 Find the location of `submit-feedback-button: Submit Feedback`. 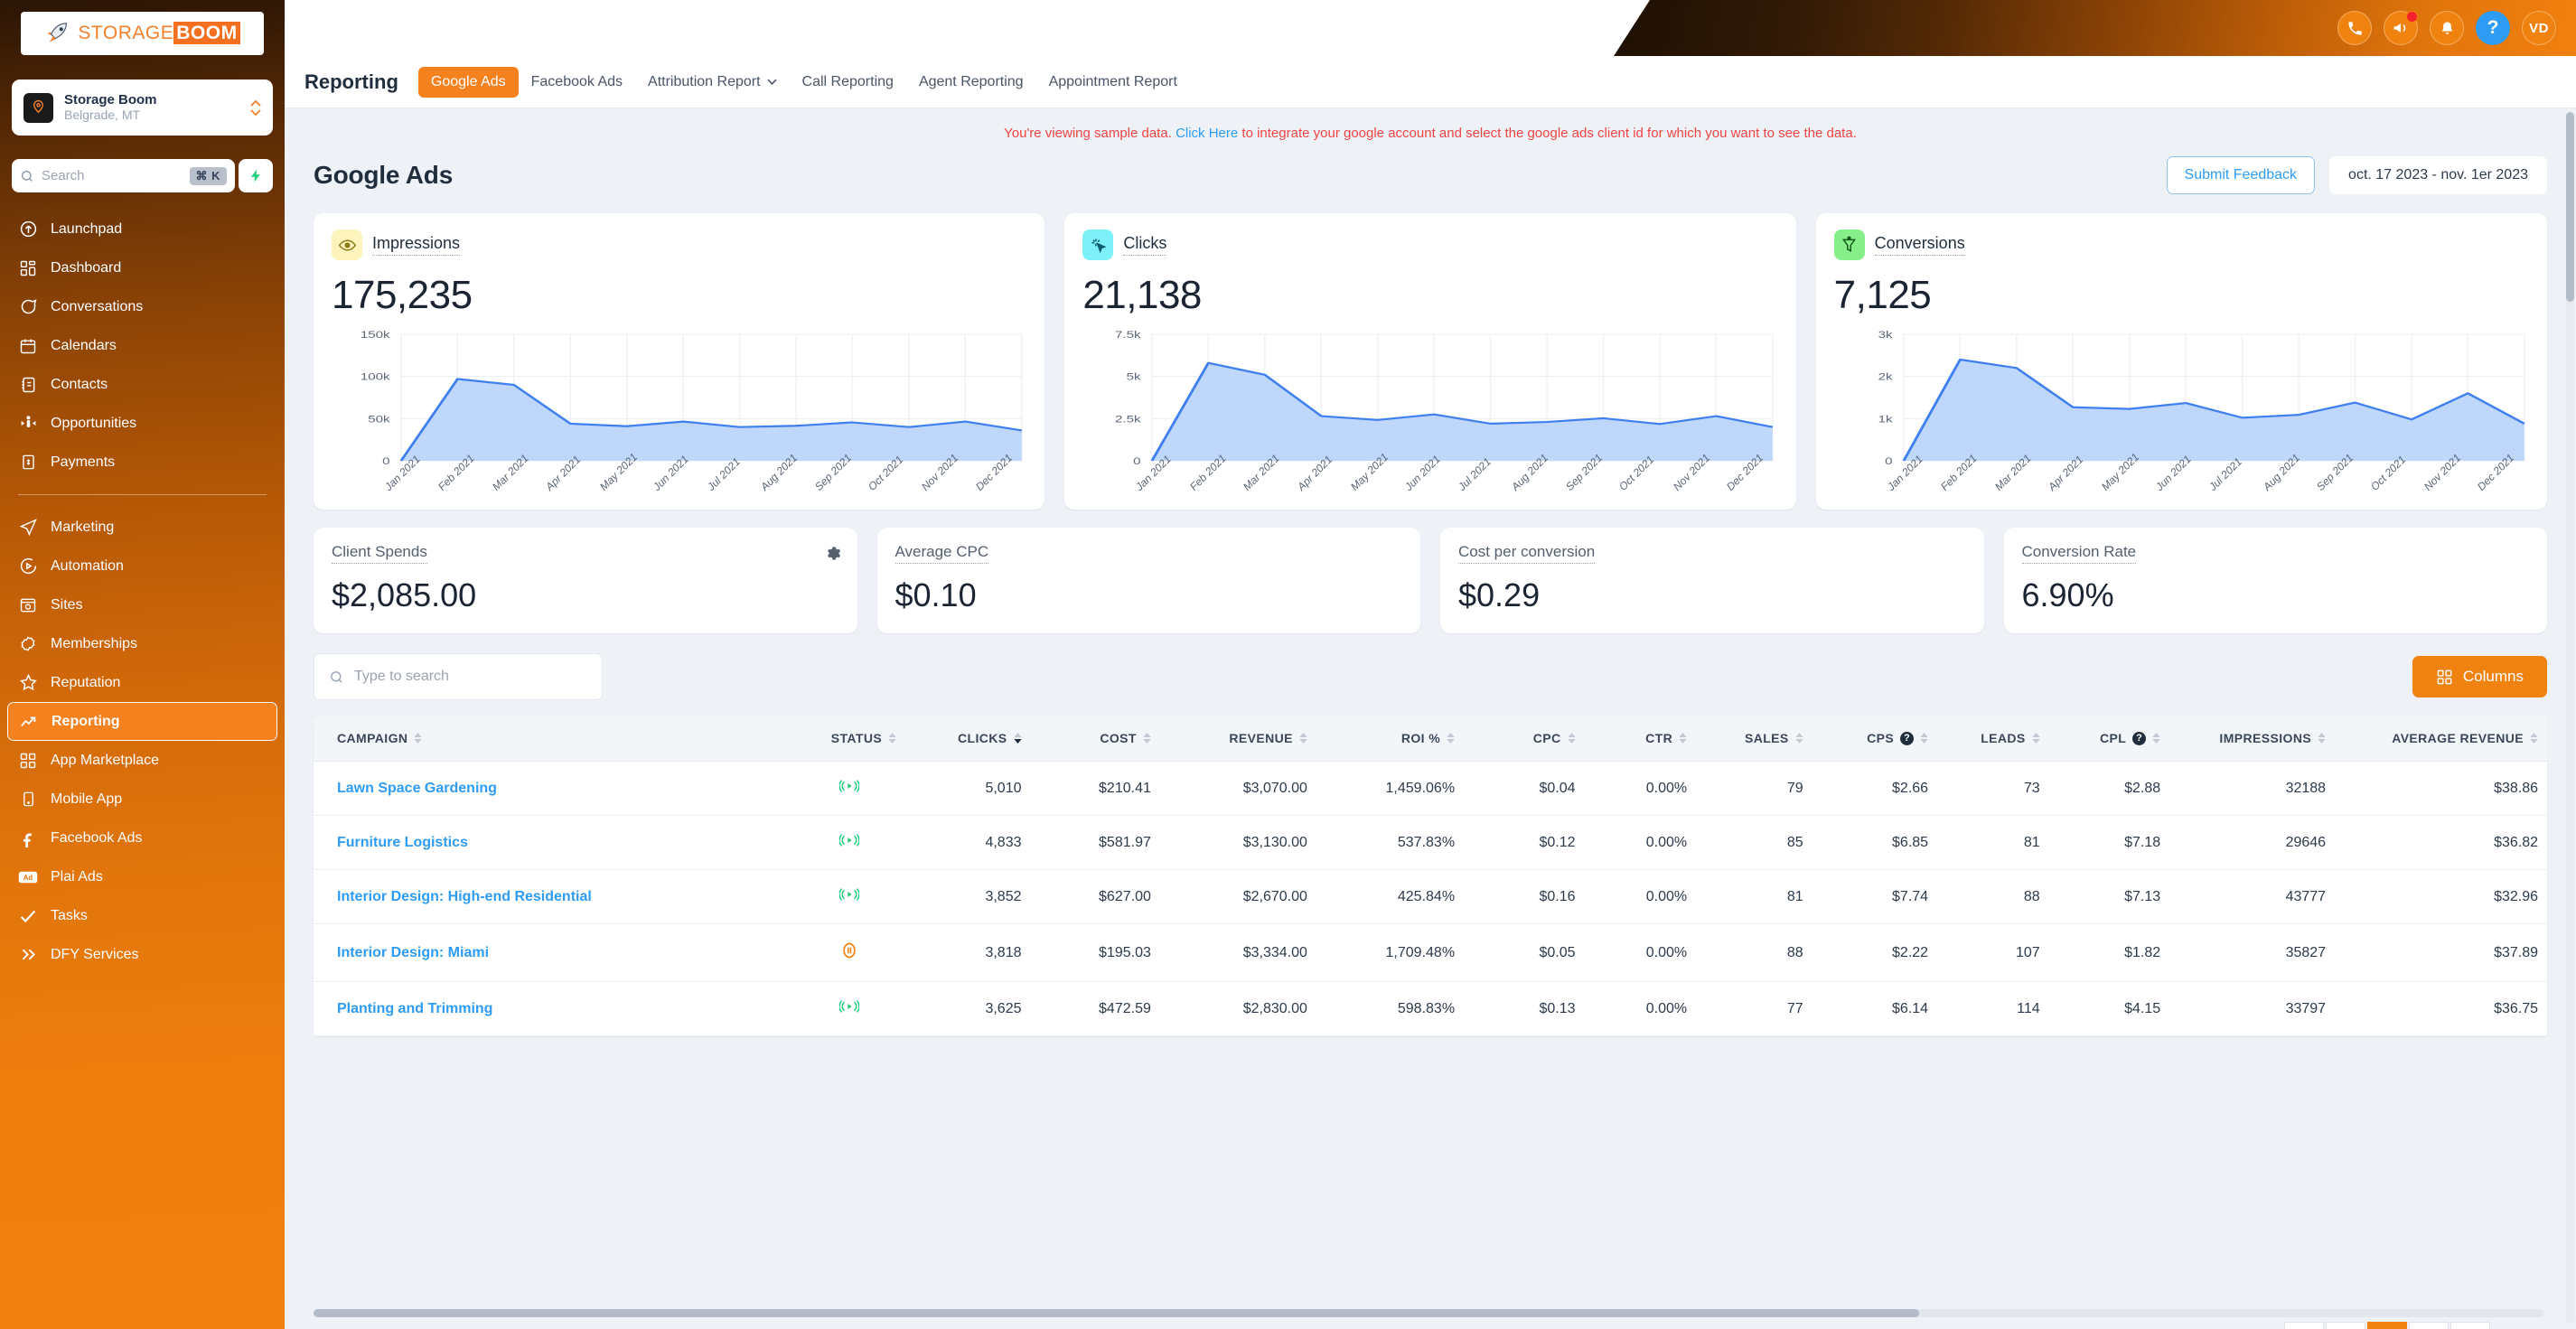

submit-feedback-button: Submit Feedback is located at coordinates (2241, 175).